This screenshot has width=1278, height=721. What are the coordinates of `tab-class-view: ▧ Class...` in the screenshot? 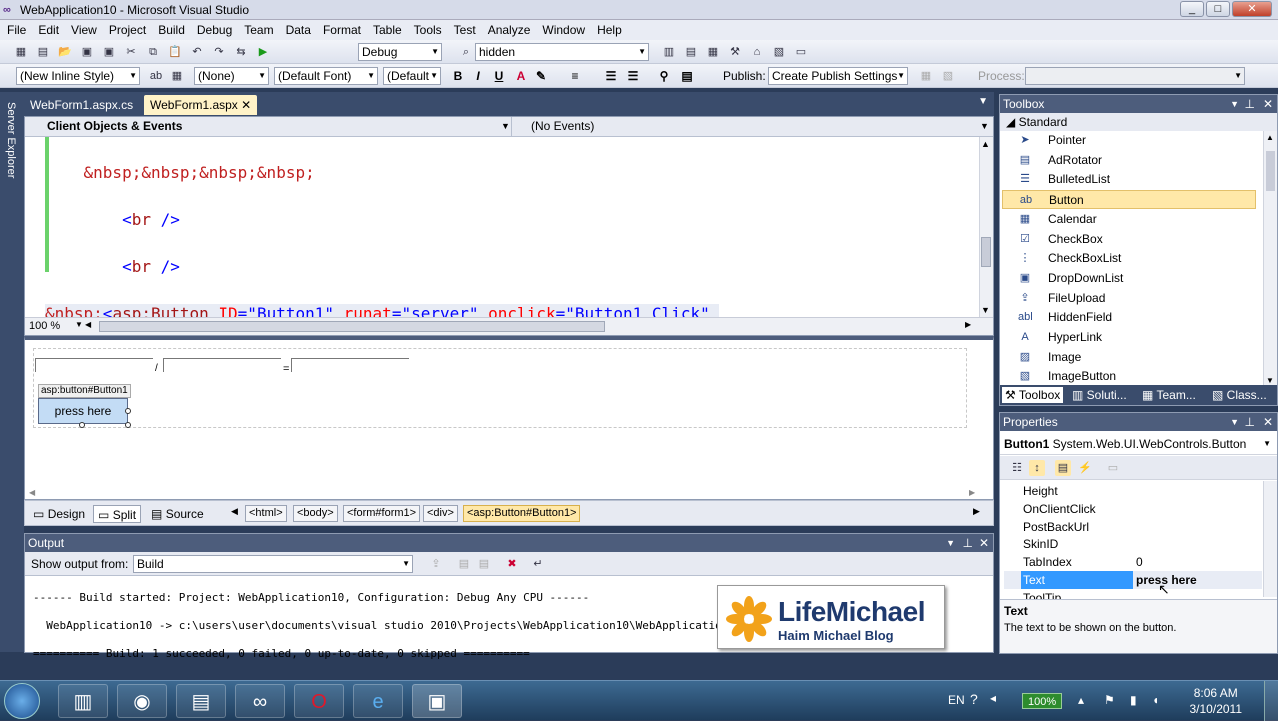 It's located at (1239, 395).